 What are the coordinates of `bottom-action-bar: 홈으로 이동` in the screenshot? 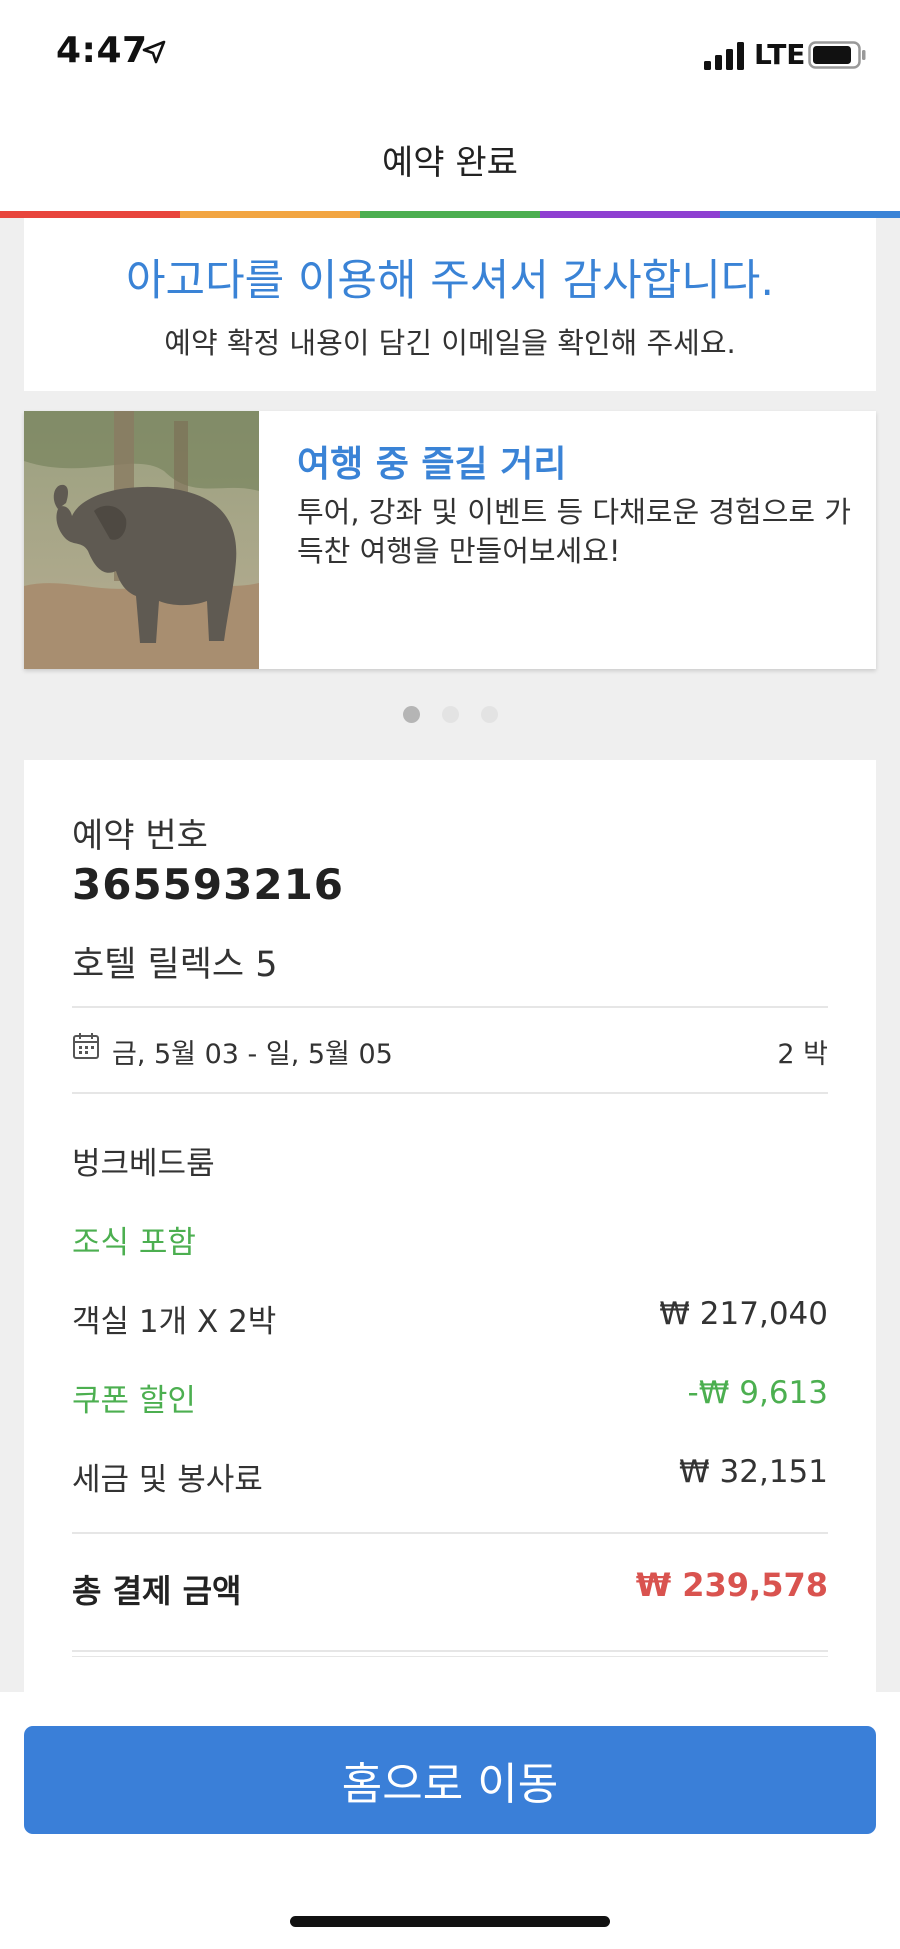 It's located at (450, 1820).